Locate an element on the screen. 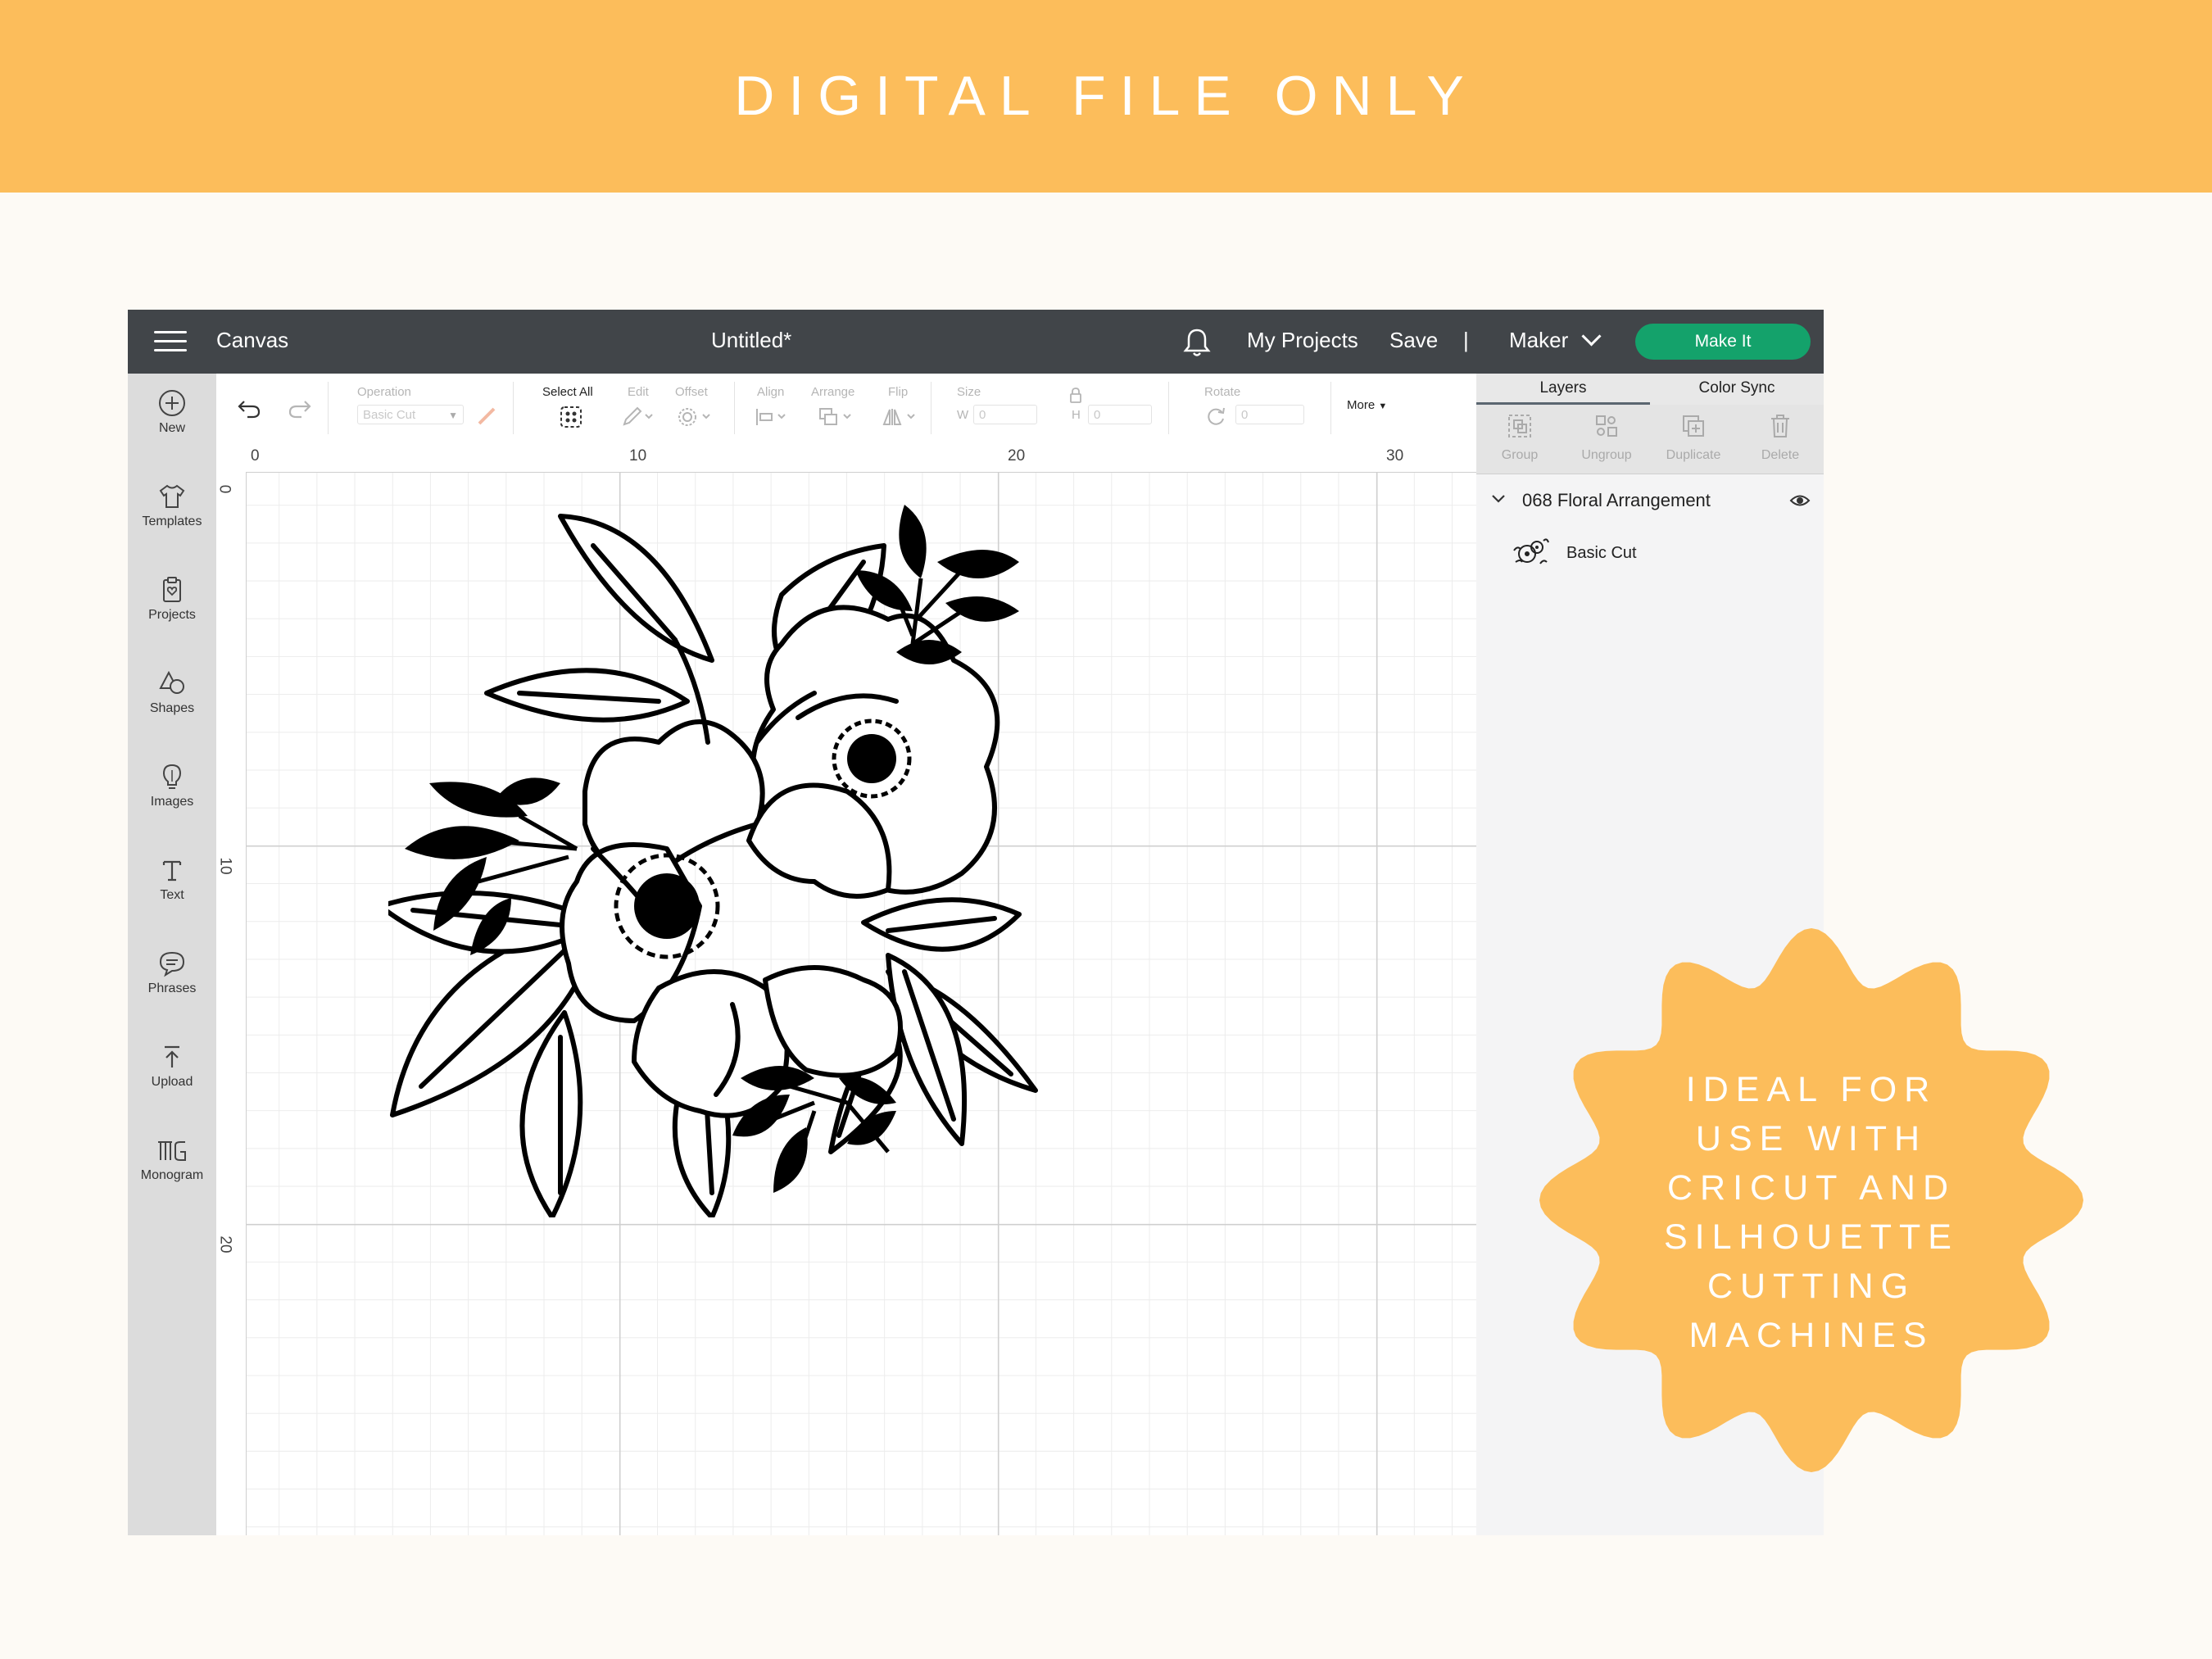 This screenshot has height=1659, width=2212. sidebar-item-templates: Templates is located at coordinates (172, 514).